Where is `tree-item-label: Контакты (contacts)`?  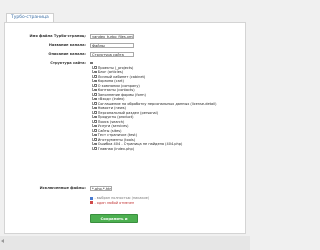 tree-item-label: Контакты (contacts) is located at coordinates (116, 90).